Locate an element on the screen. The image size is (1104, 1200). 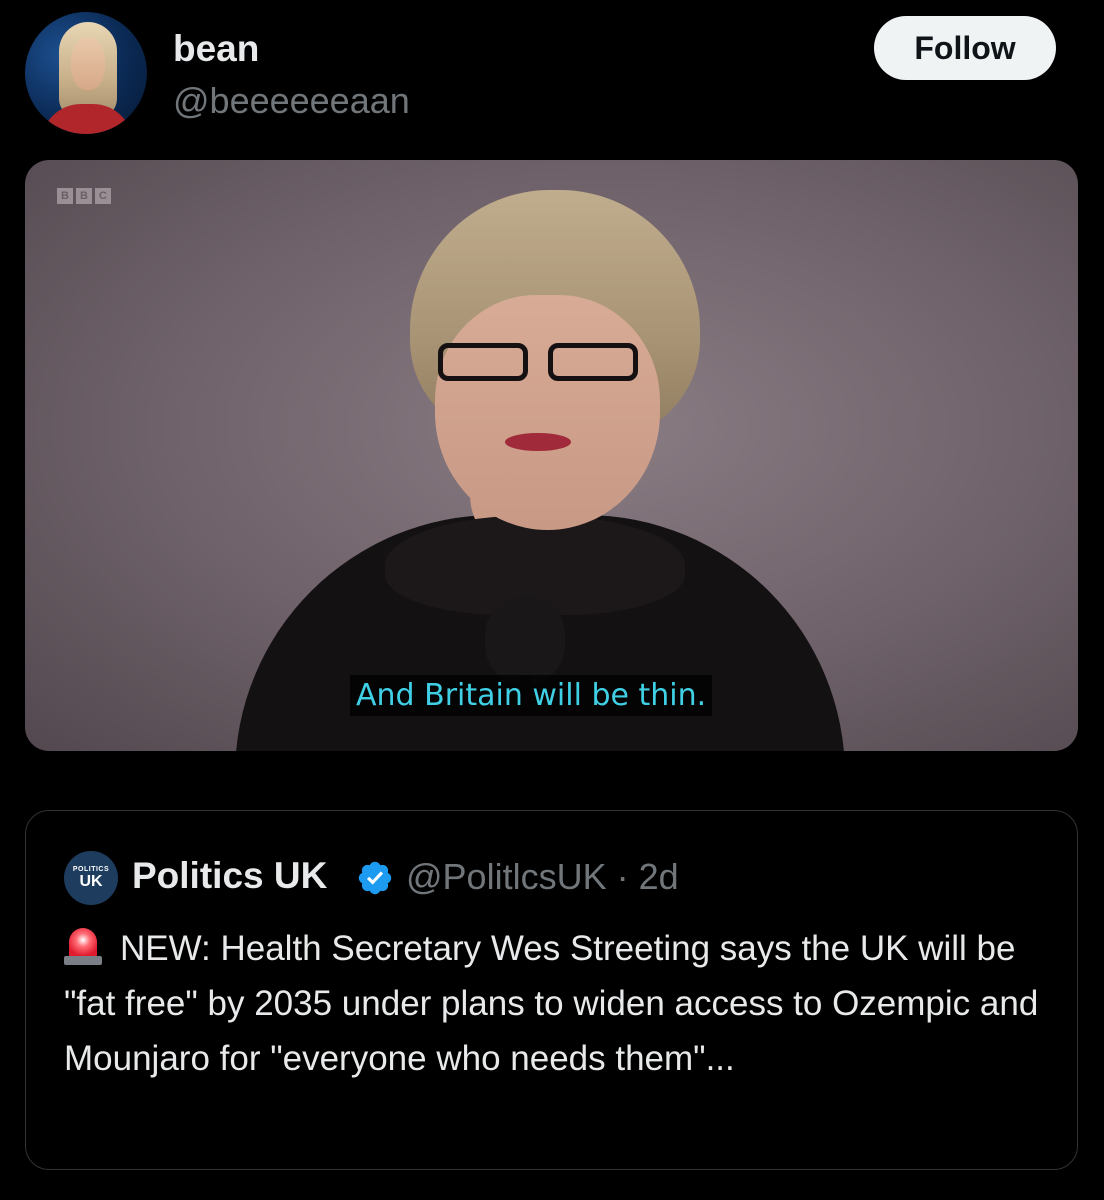
quoted-avatar-big-text: UK is located at coordinates (91, 881).